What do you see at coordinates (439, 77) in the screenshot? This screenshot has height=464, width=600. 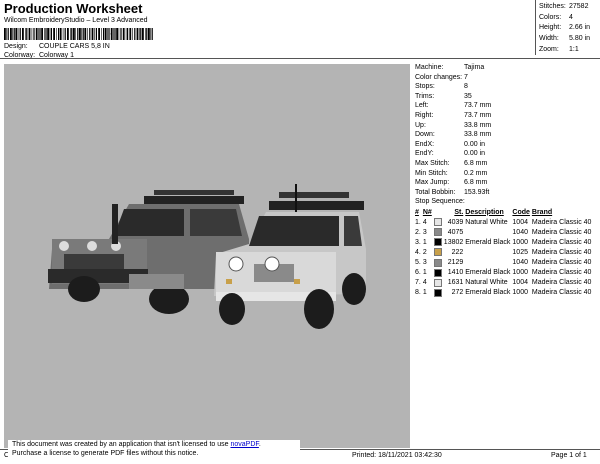 I see `info-label: Color changes:` at bounding box center [439, 77].